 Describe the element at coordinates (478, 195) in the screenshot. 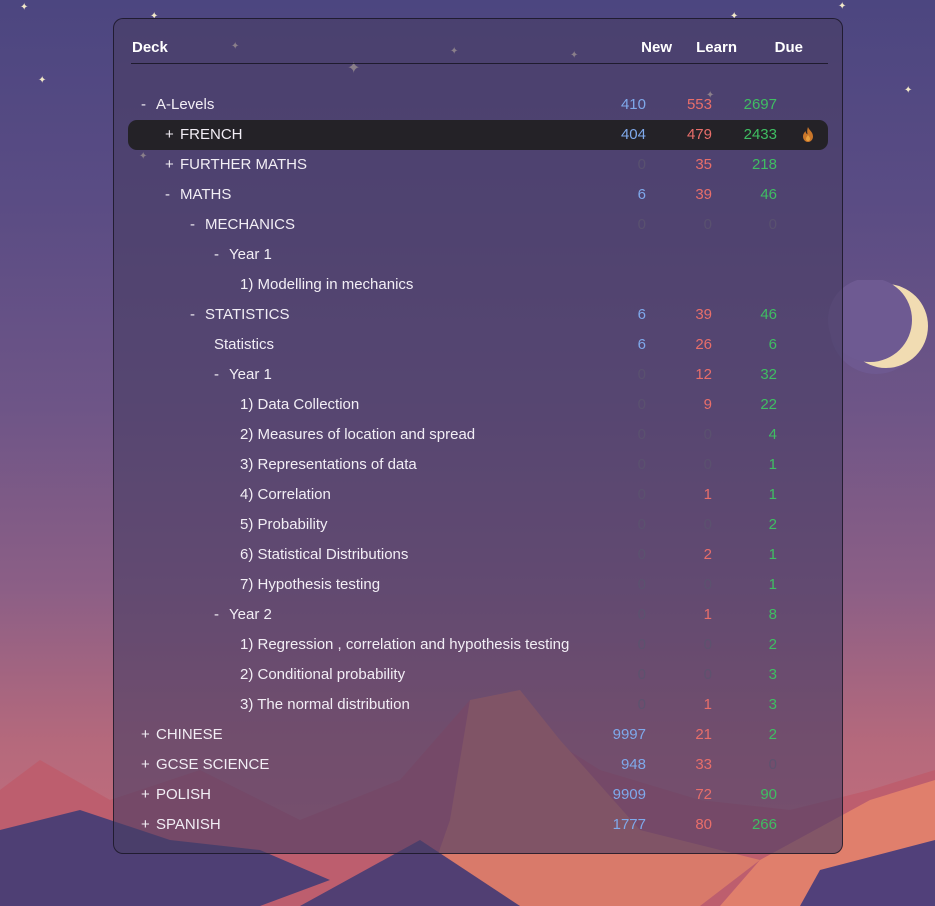

I see `deck-row: - MATHS 6 39 46` at that location.